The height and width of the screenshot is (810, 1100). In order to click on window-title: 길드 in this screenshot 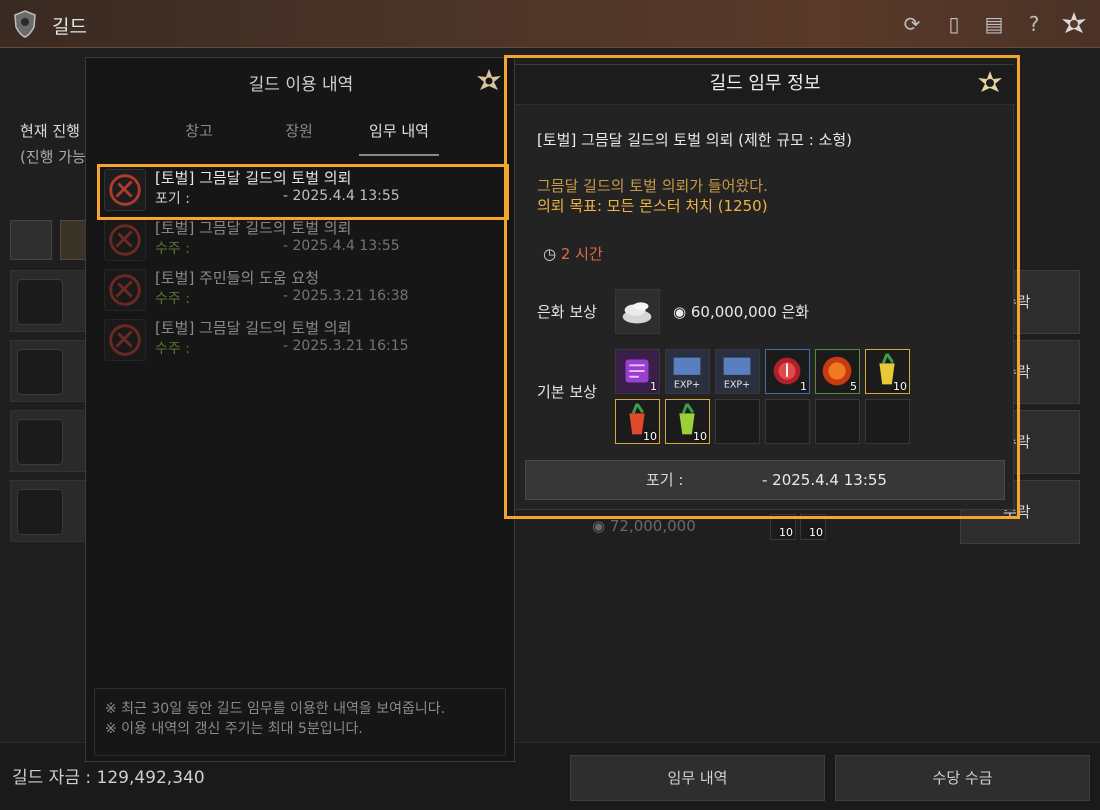, I will do `click(69, 27)`.